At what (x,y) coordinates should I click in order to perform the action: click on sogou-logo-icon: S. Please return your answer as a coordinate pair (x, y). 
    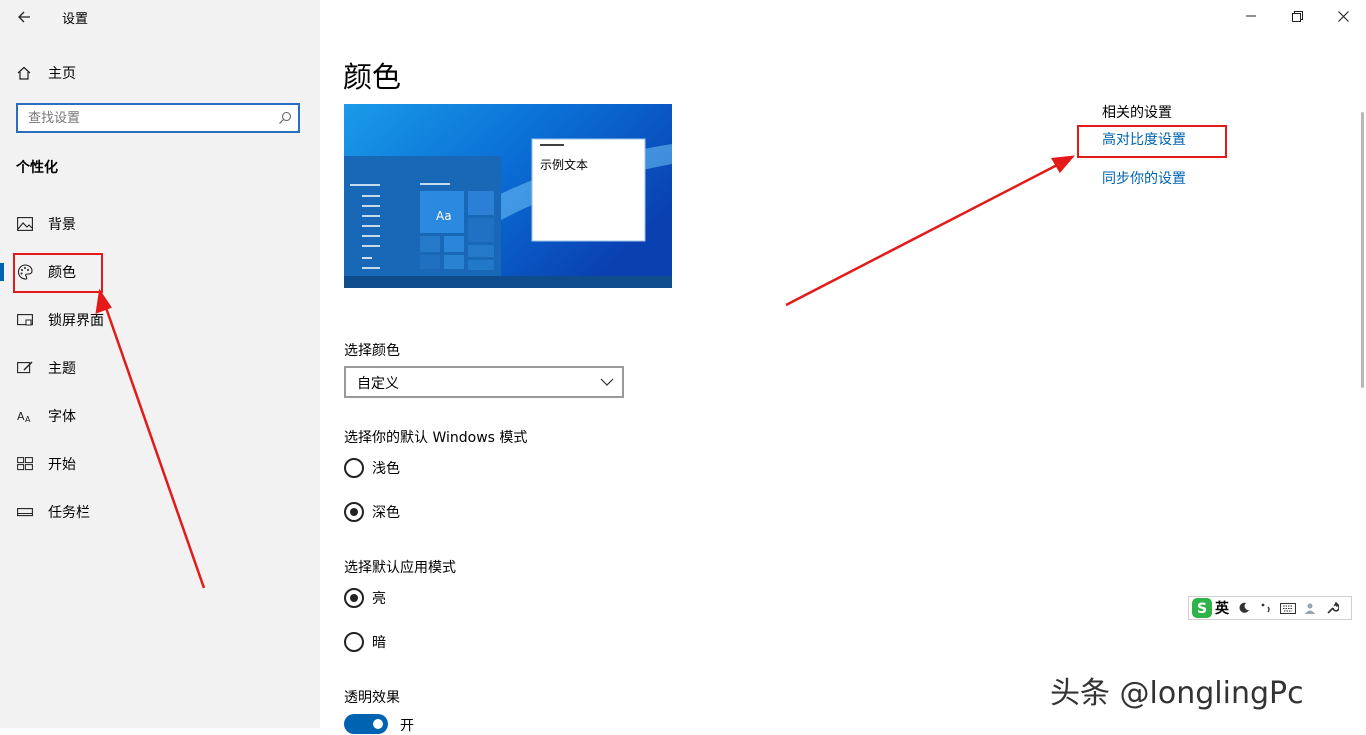
    Looking at the image, I should click on (1202, 608).